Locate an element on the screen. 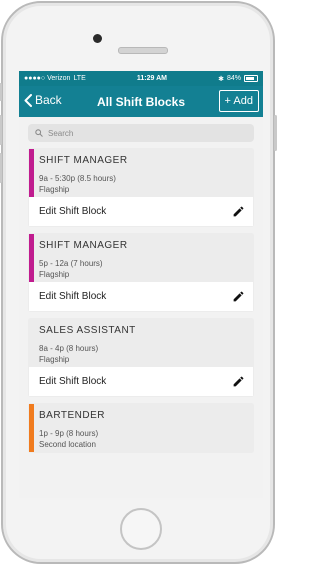  back-label: Back is located at coordinates (48, 100).